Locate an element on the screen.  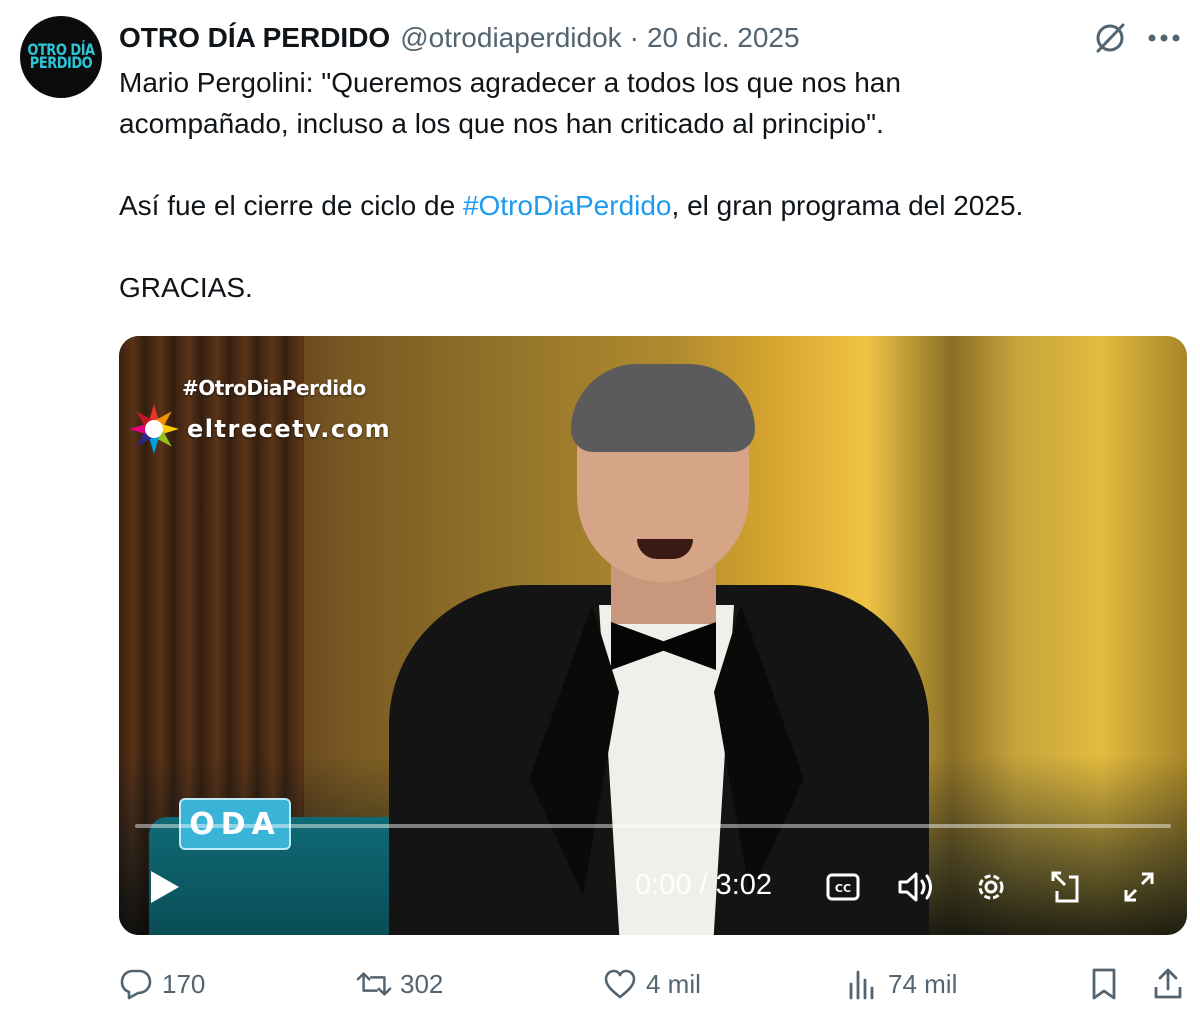
view-count: 74 mil is located at coordinates (923, 983).